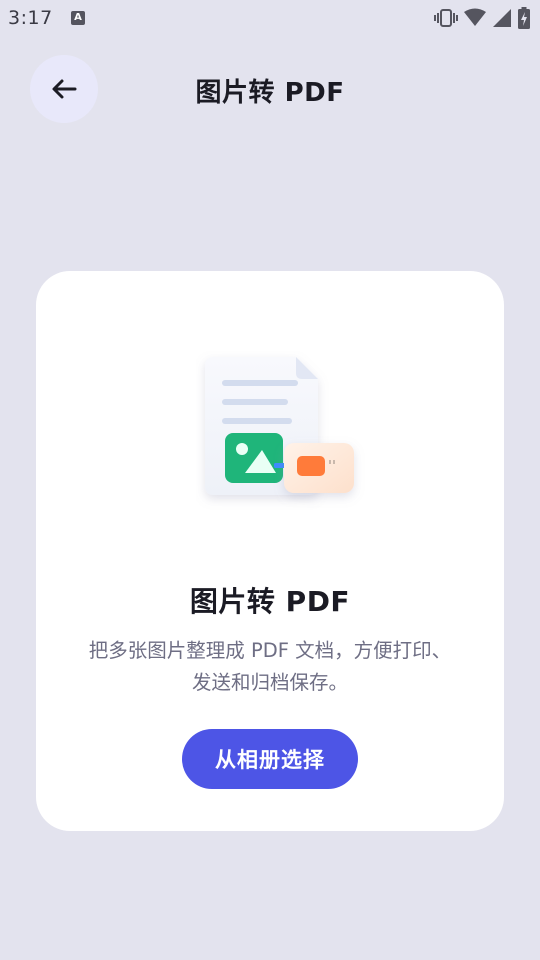 The width and height of the screenshot is (540, 960). I want to click on status-icons, so click(482, 18).